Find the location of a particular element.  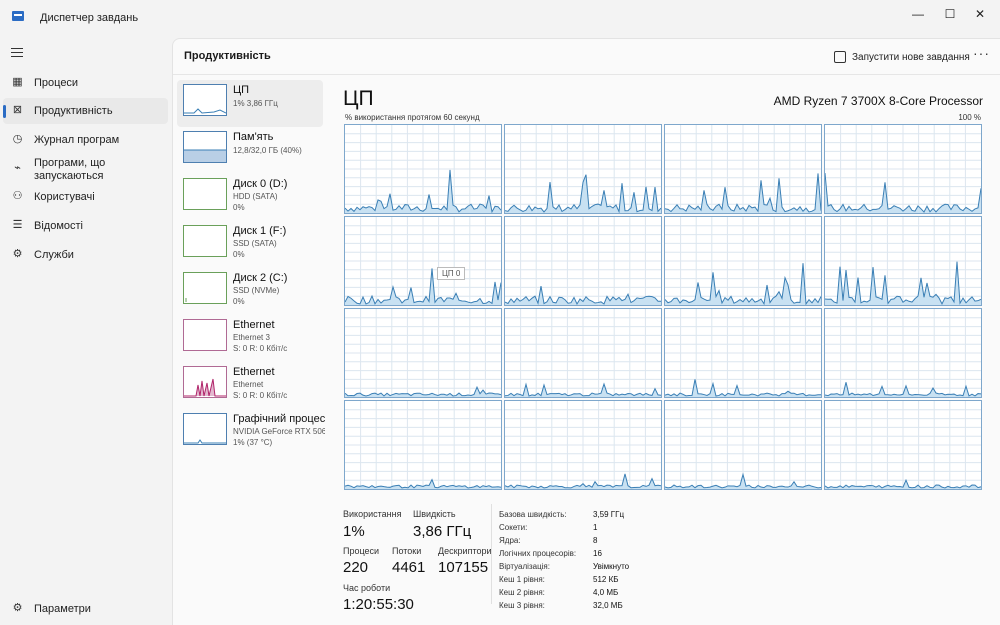

nav-item-details: ☰ Відомості is located at coordinates (85, 226).